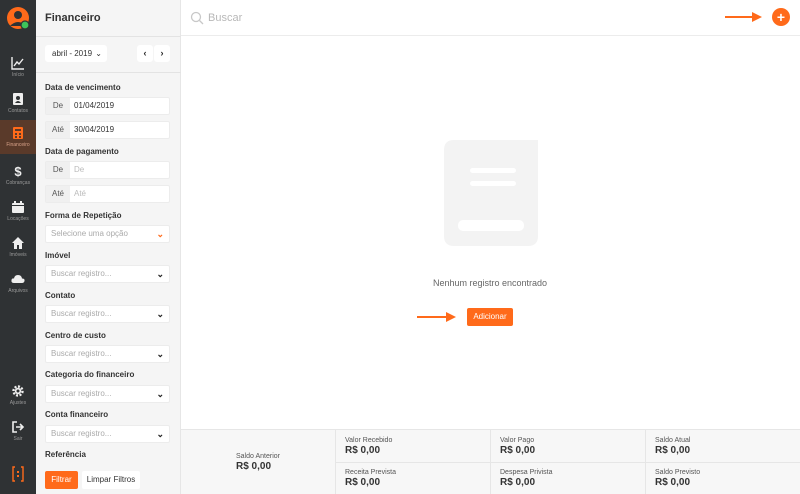 The width and height of the screenshot is (800, 494). What do you see at coordinates (18, 75) in the screenshot?
I see `rail-label: Início` at bounding box center [18, 75].